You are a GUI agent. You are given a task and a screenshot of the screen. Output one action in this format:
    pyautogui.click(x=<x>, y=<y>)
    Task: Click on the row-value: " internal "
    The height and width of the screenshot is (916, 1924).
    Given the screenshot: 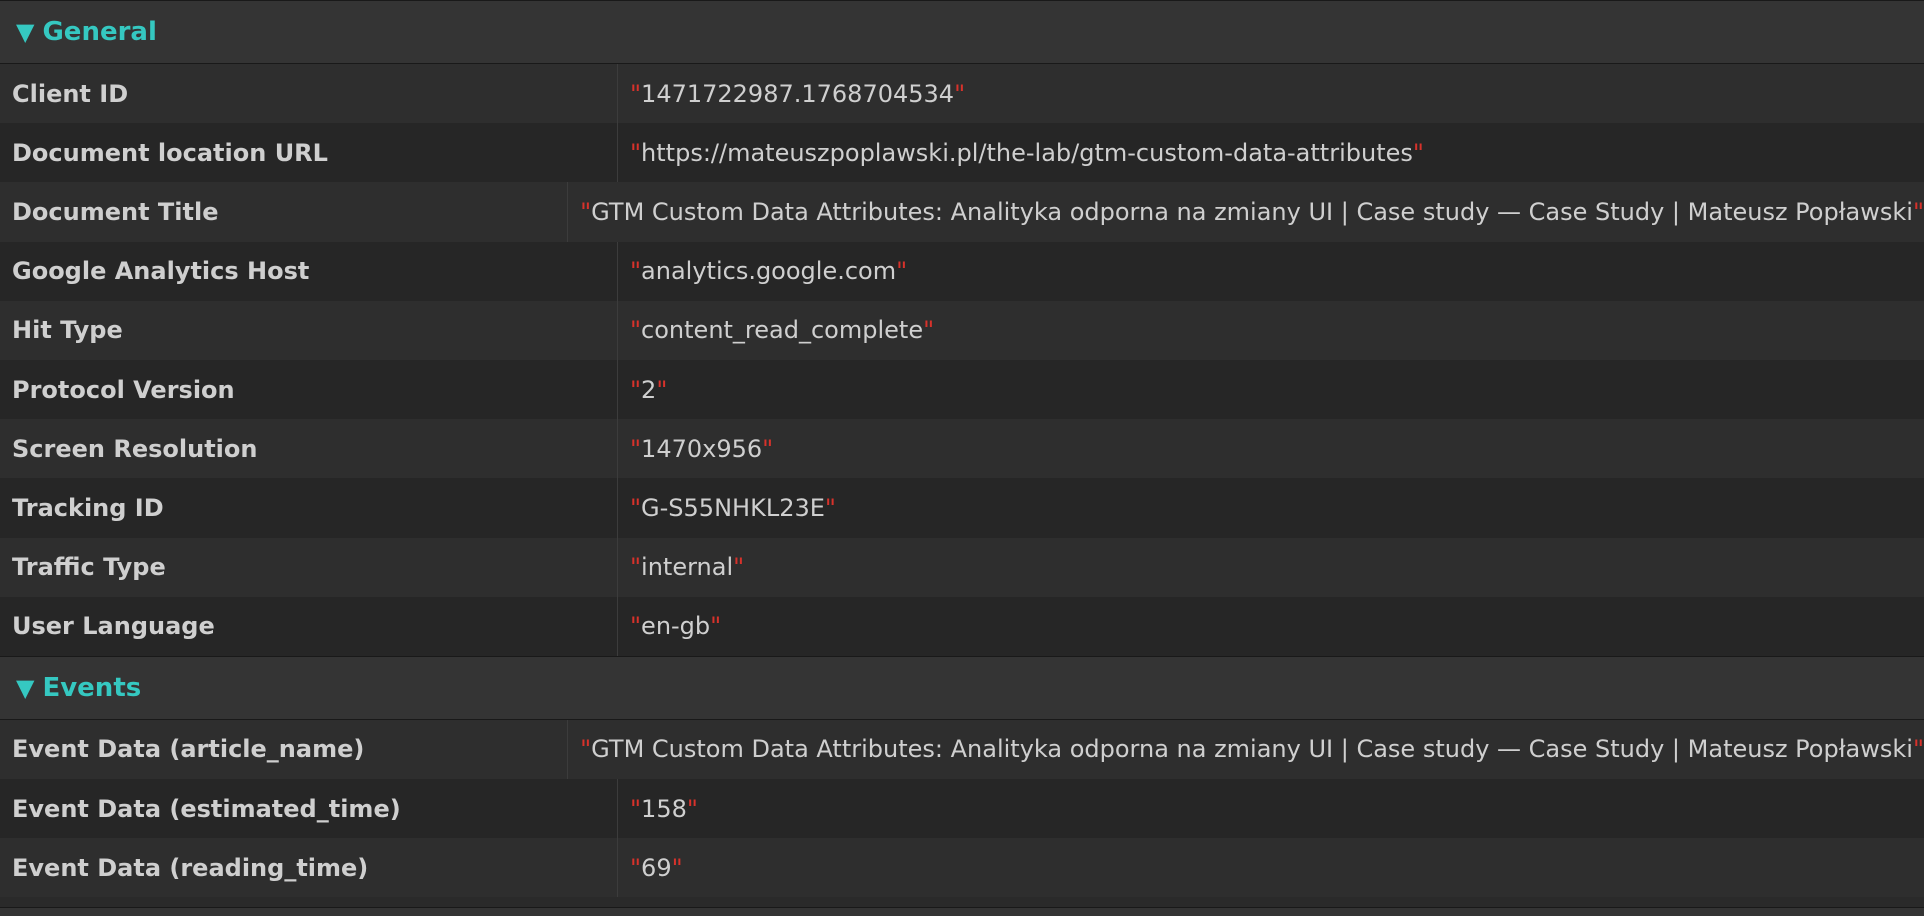 What is the action you would take?
    pyautogui.click(x=681, y=567)
    